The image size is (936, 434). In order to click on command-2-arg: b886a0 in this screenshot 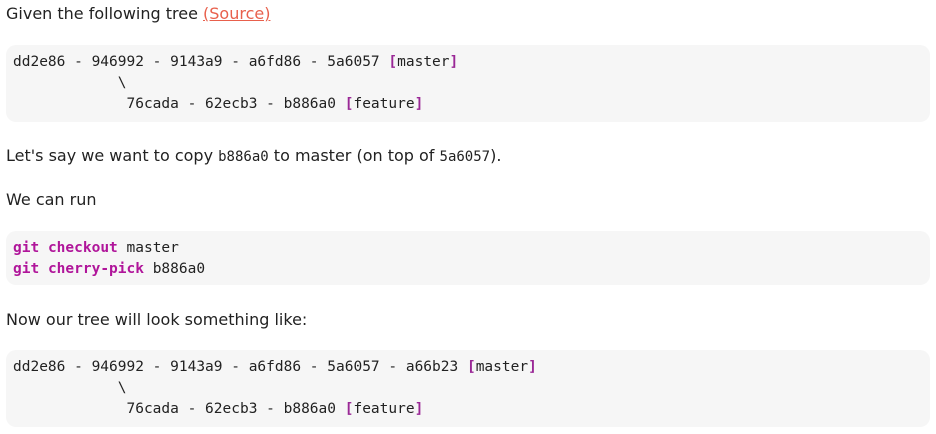, I will do `click(179, 269)`.